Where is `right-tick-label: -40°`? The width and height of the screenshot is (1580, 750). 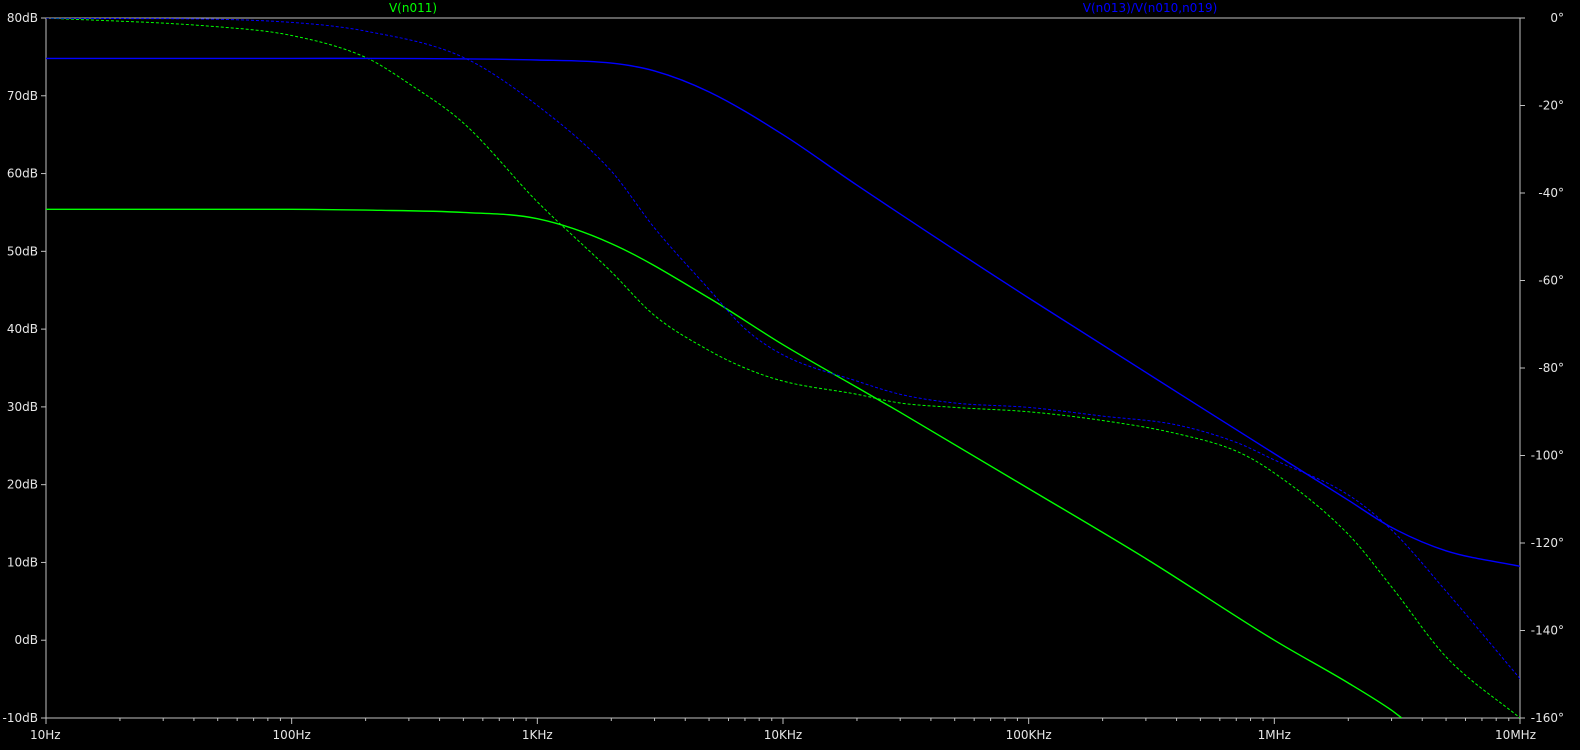 right-tick-label: -40° is located at coordinates (1551, 193).